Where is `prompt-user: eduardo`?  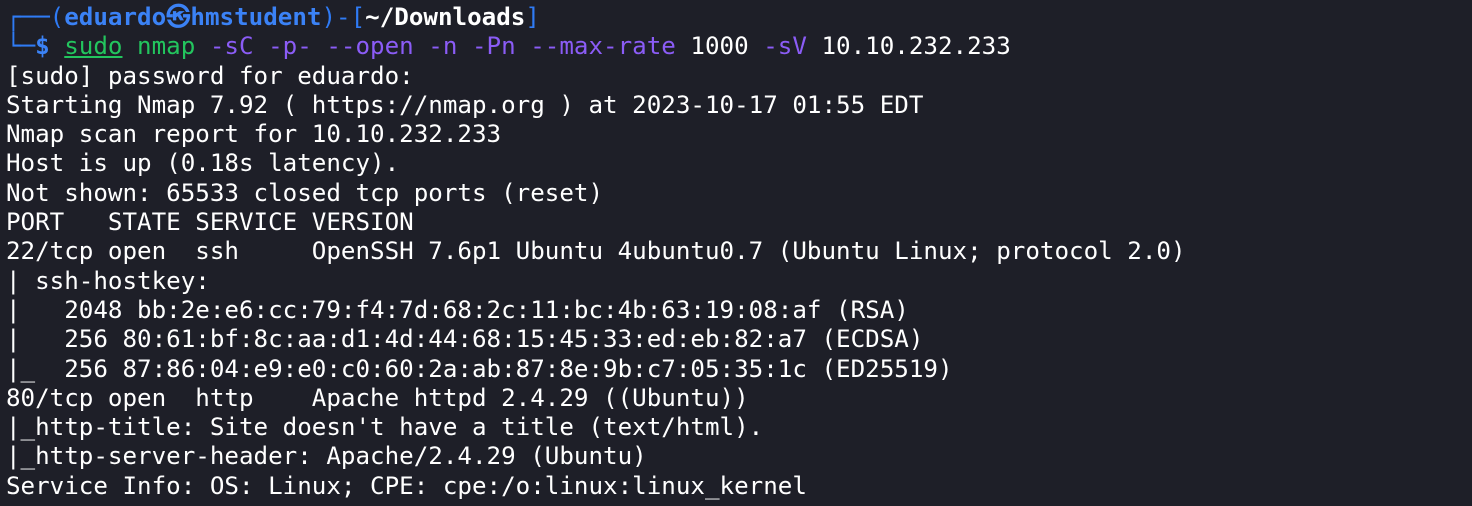 prompt-user: eduardo is located at coordinates (115, 17).